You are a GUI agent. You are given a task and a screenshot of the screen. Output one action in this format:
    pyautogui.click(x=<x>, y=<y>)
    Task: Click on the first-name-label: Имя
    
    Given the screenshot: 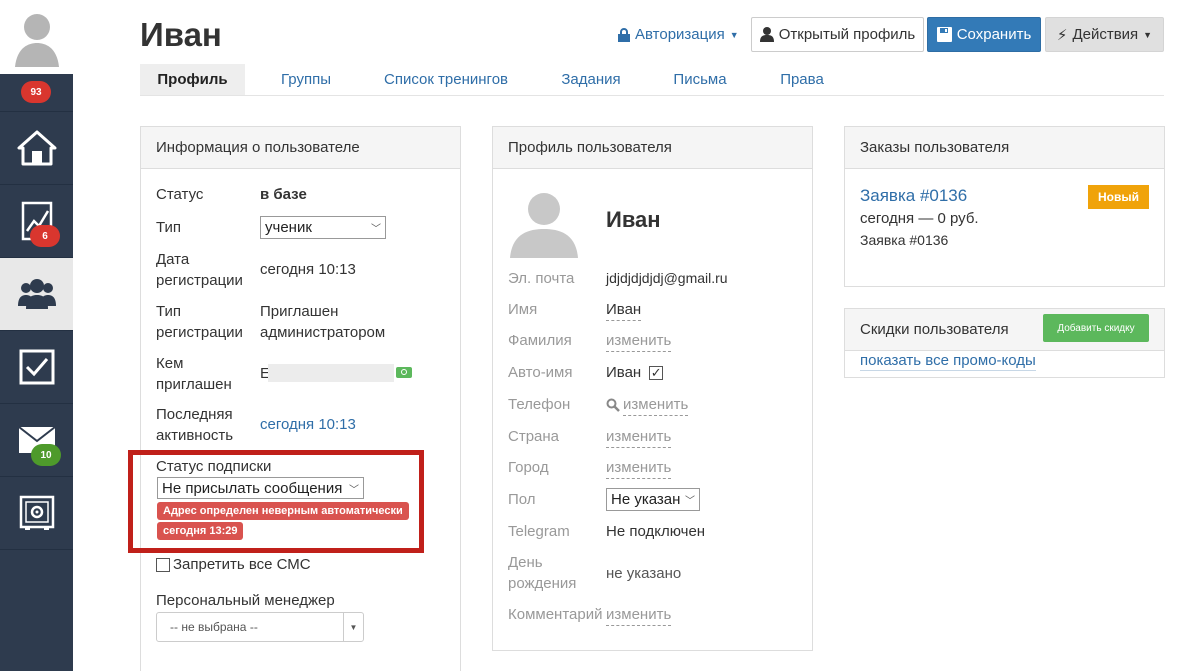 What is the action you would take?
    pyautogui.click(x=523, y=309)
    